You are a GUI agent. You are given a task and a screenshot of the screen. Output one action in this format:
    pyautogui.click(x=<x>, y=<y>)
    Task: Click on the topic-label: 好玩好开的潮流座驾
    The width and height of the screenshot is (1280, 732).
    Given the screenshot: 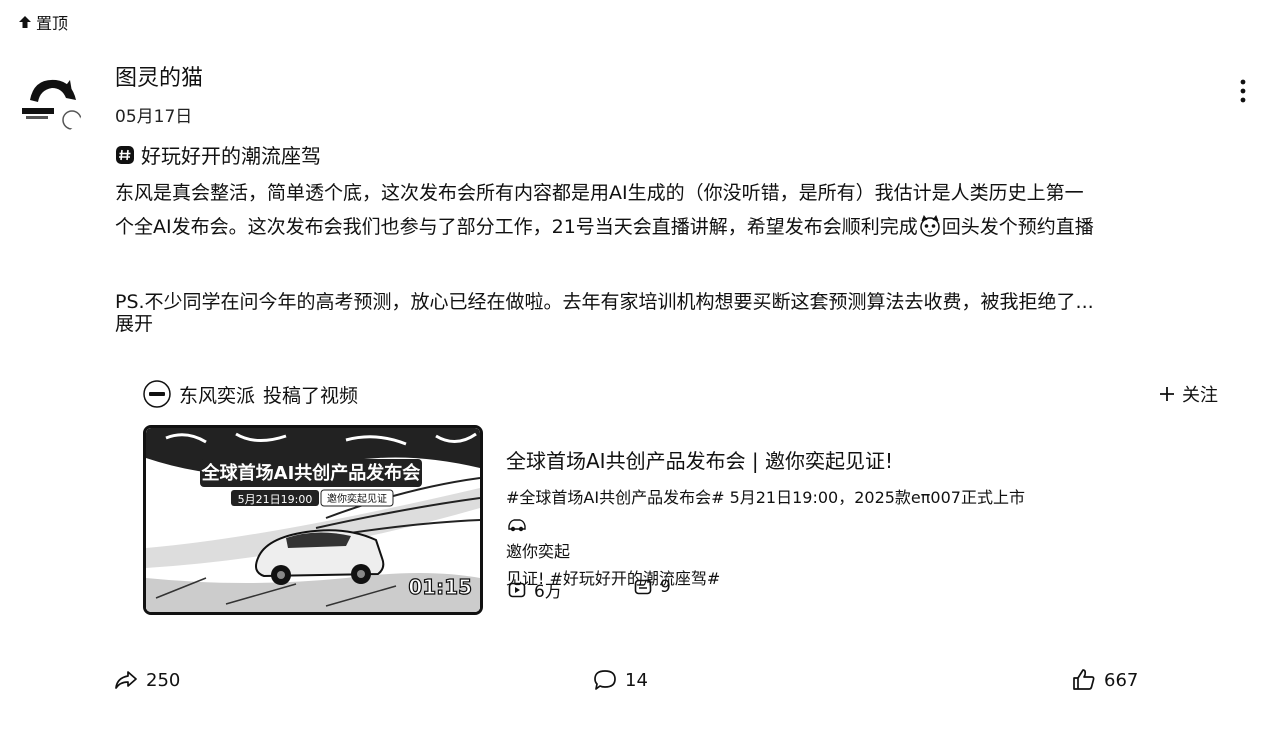 What is the action you would take?
    pyautogui.click(x=231, y=156)
    